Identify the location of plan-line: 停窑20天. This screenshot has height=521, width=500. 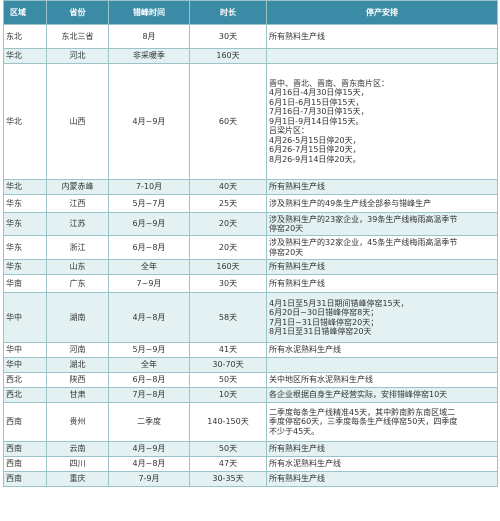
(286, 228).